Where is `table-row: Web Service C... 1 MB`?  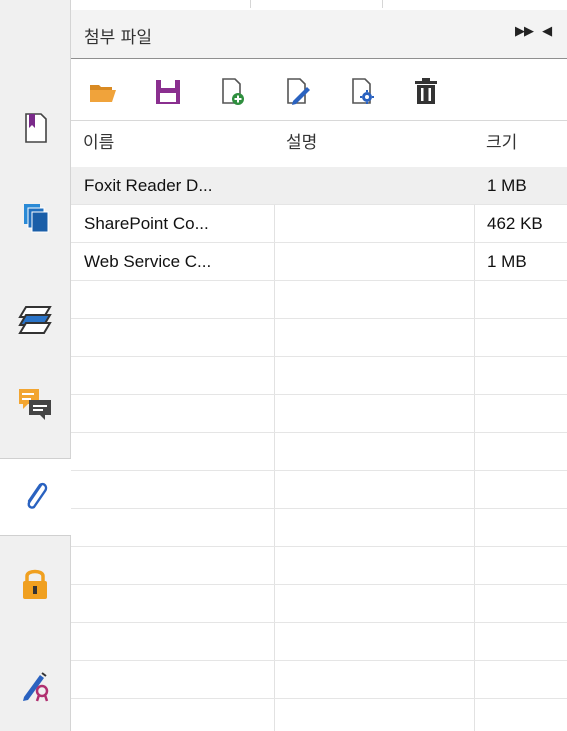
table-row: Web Service C... 1 MB is located at coordinates (319, 262).